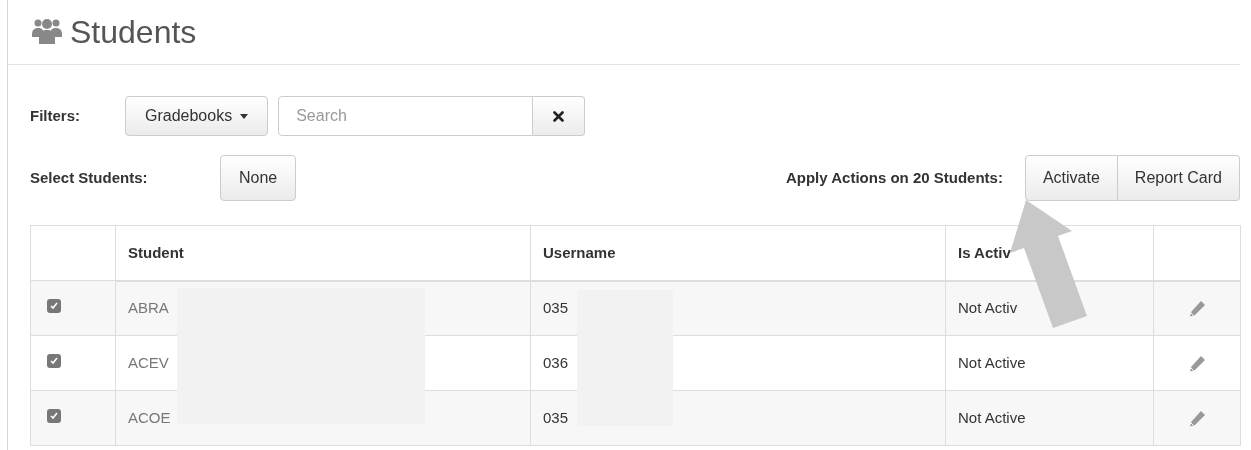  I want to click on student-name: ACOE, so click(149, 417).